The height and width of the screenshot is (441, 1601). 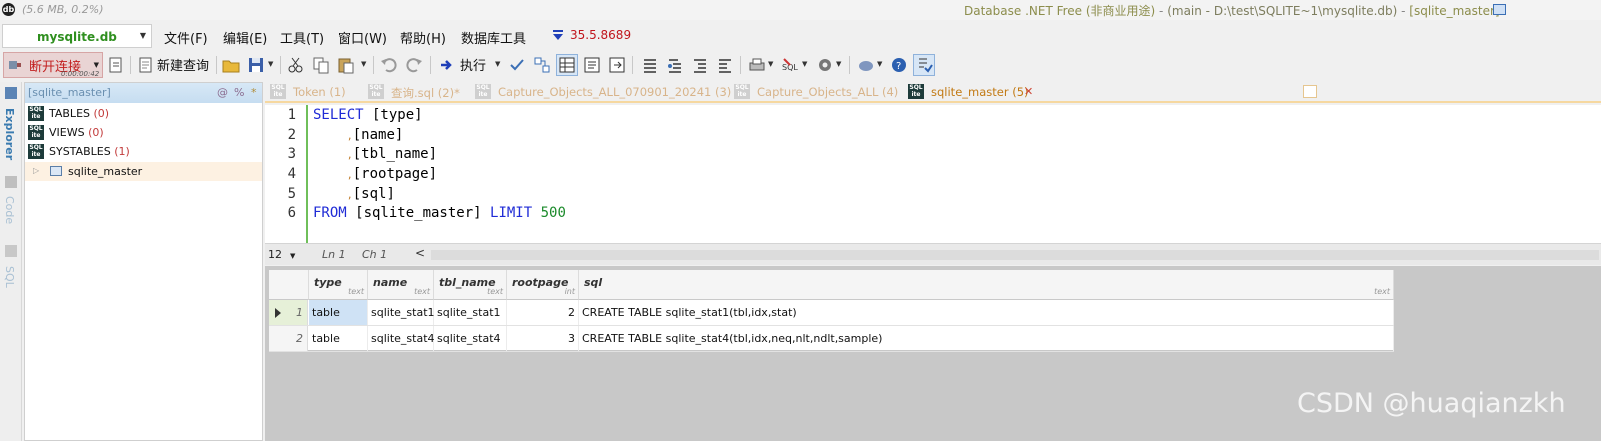 What do you see at coordinates (600, 35) in the screenshot?
I see `version-label: 35.5.8689` at bounding box center [600, 35].